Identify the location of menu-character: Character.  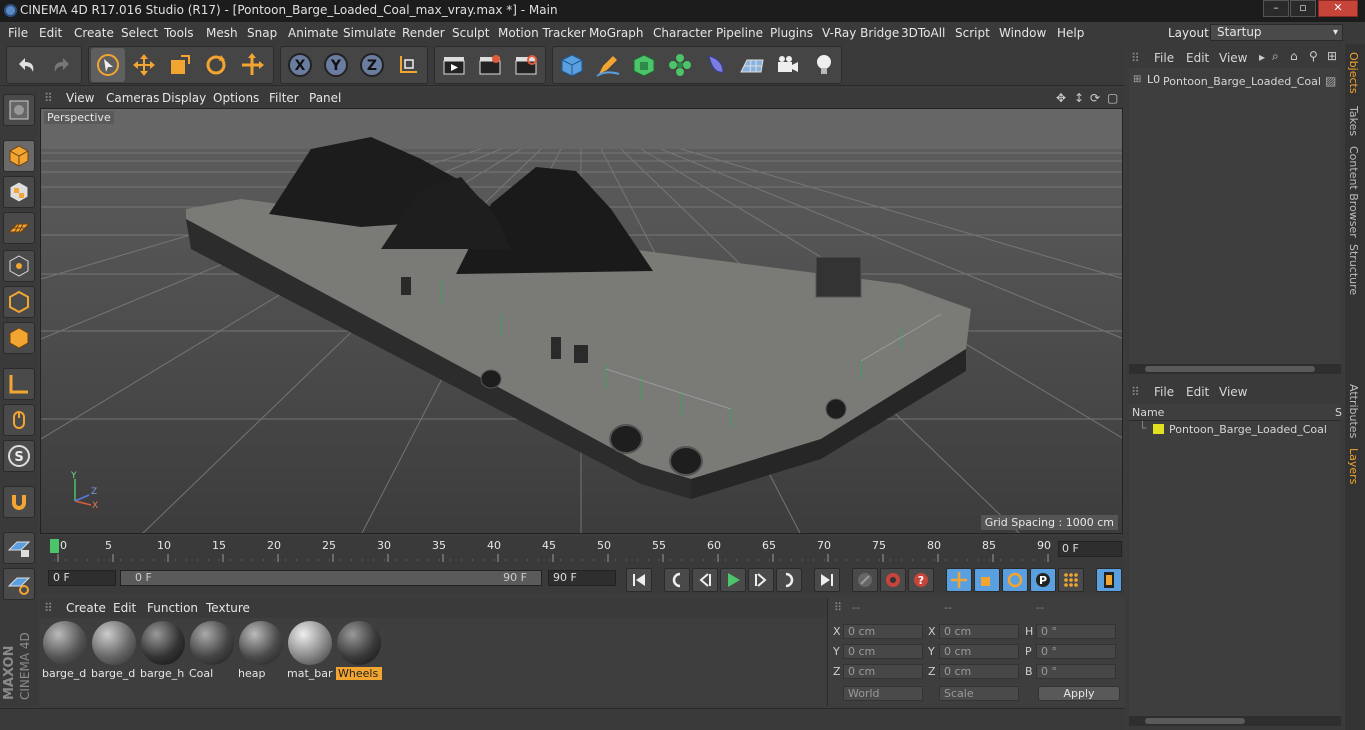
(682, 33).